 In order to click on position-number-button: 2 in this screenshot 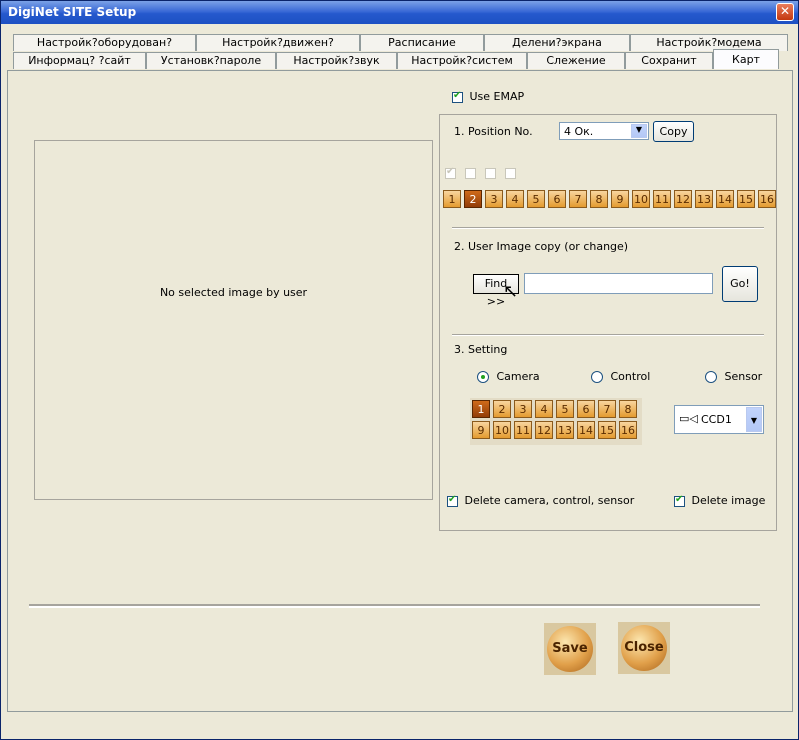, I will do `click(473, 199)`.